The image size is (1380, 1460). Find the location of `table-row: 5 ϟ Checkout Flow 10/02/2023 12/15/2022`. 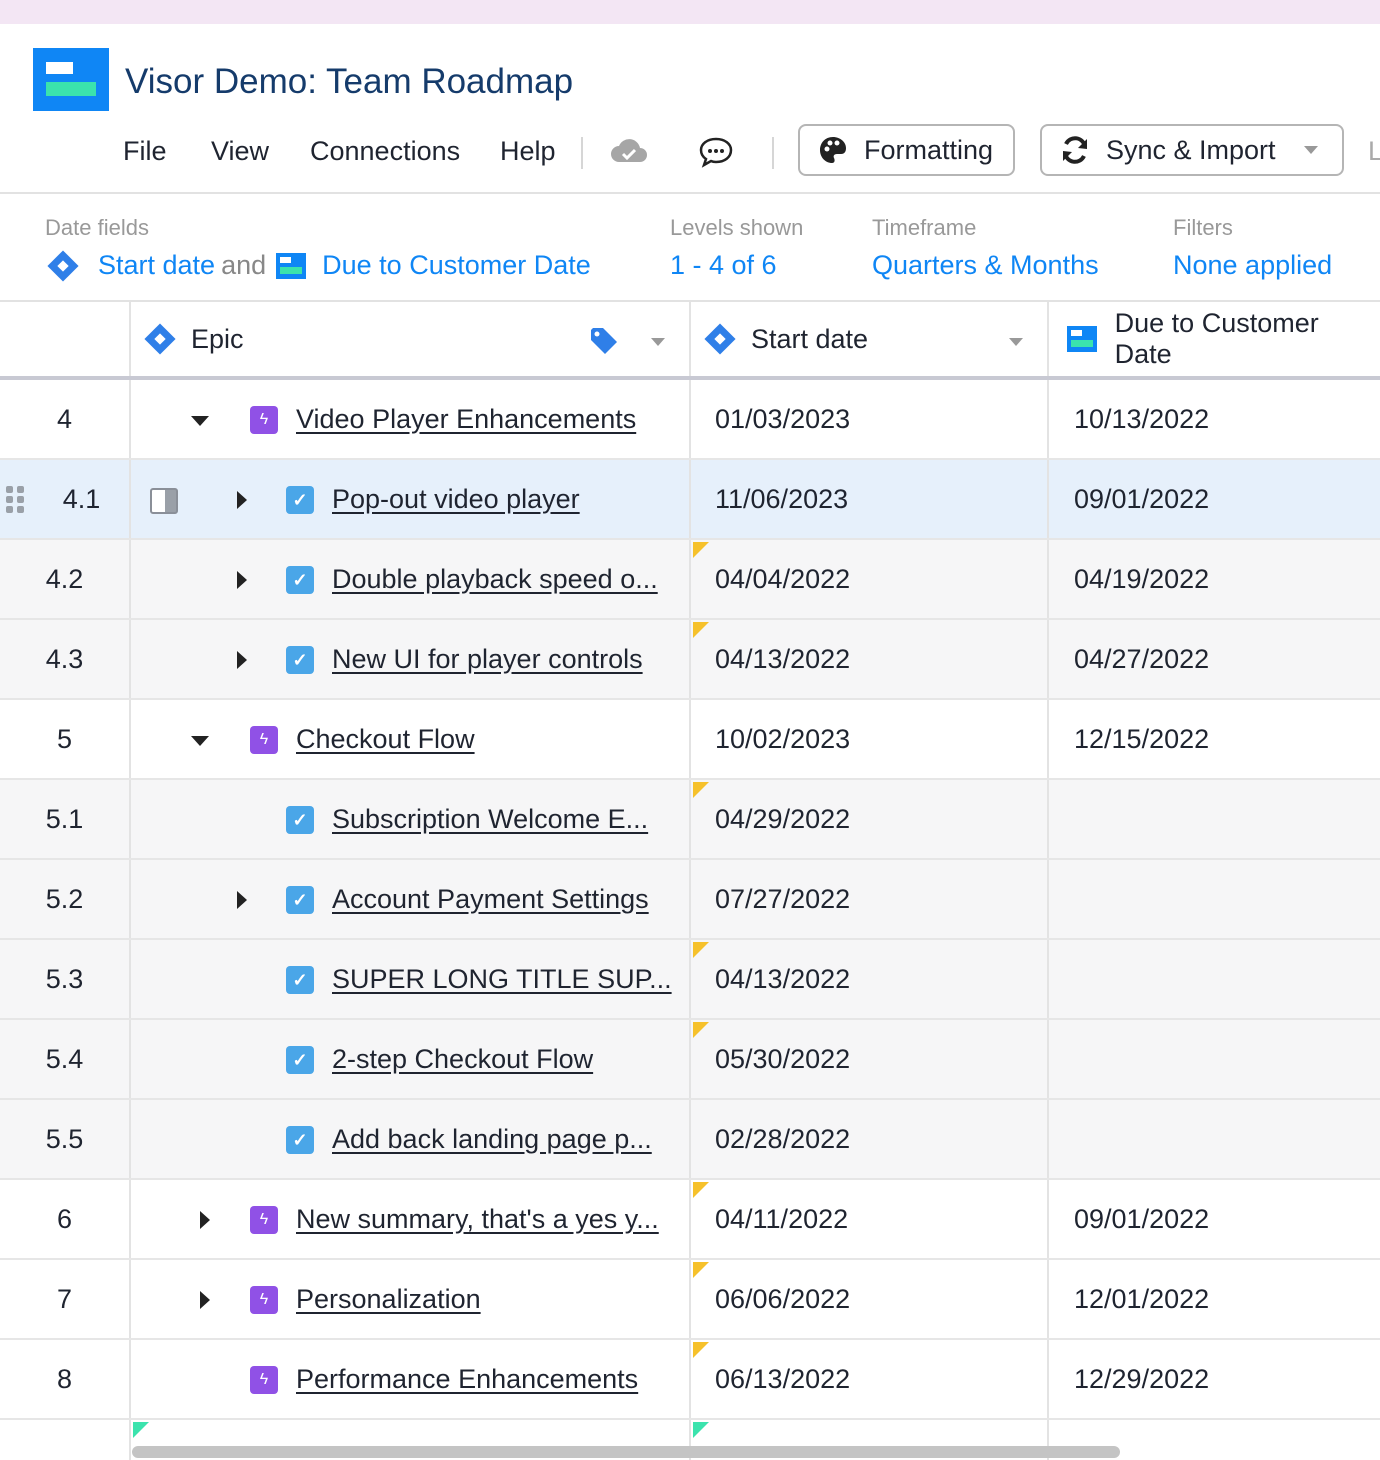

table-row: 5 ϟ Checkout Flow 10/02/2023 12/15/2022 is located at coordinates (690, 740).